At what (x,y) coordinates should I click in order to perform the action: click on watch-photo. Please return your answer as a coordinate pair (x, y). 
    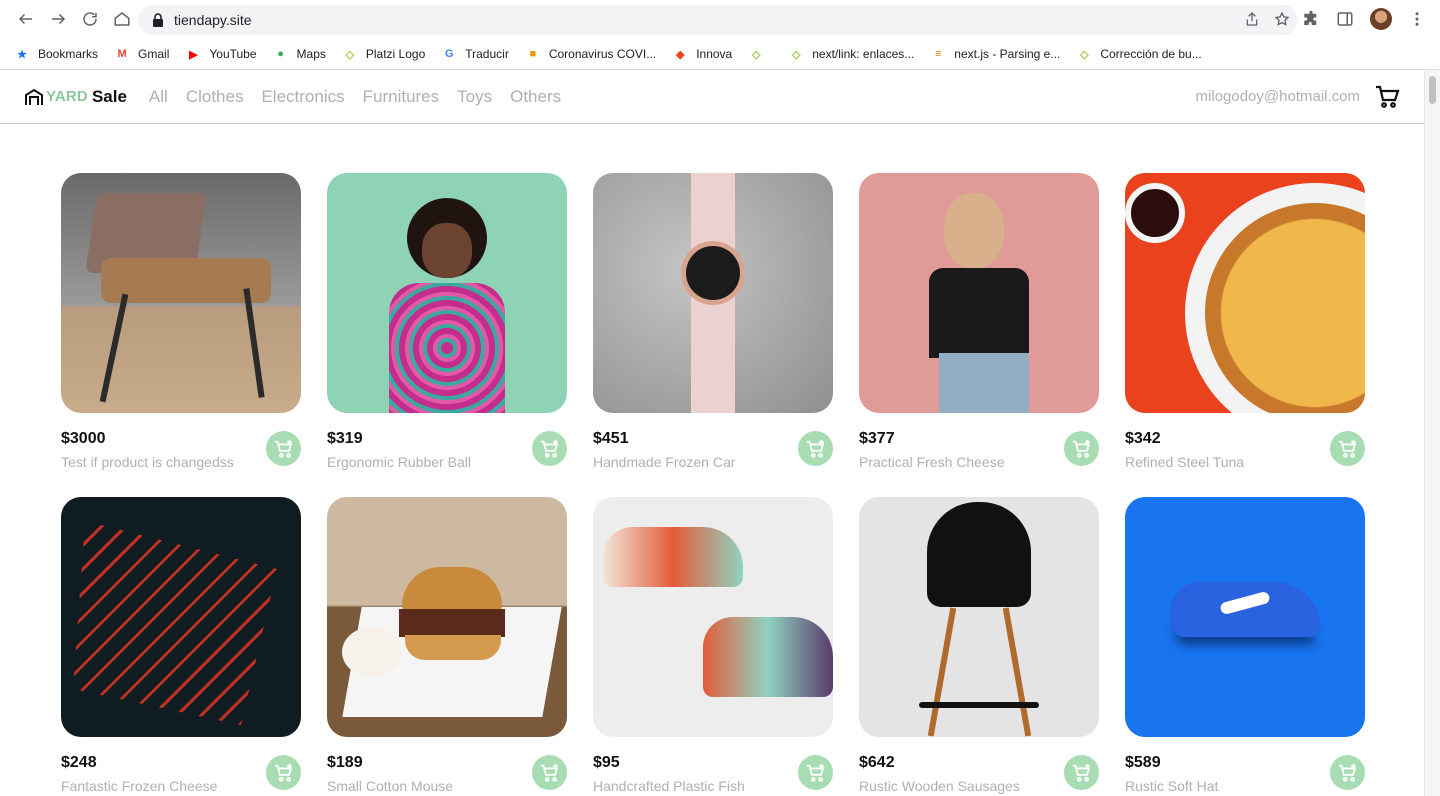
    Looking at the image, I should click on (713, 293).